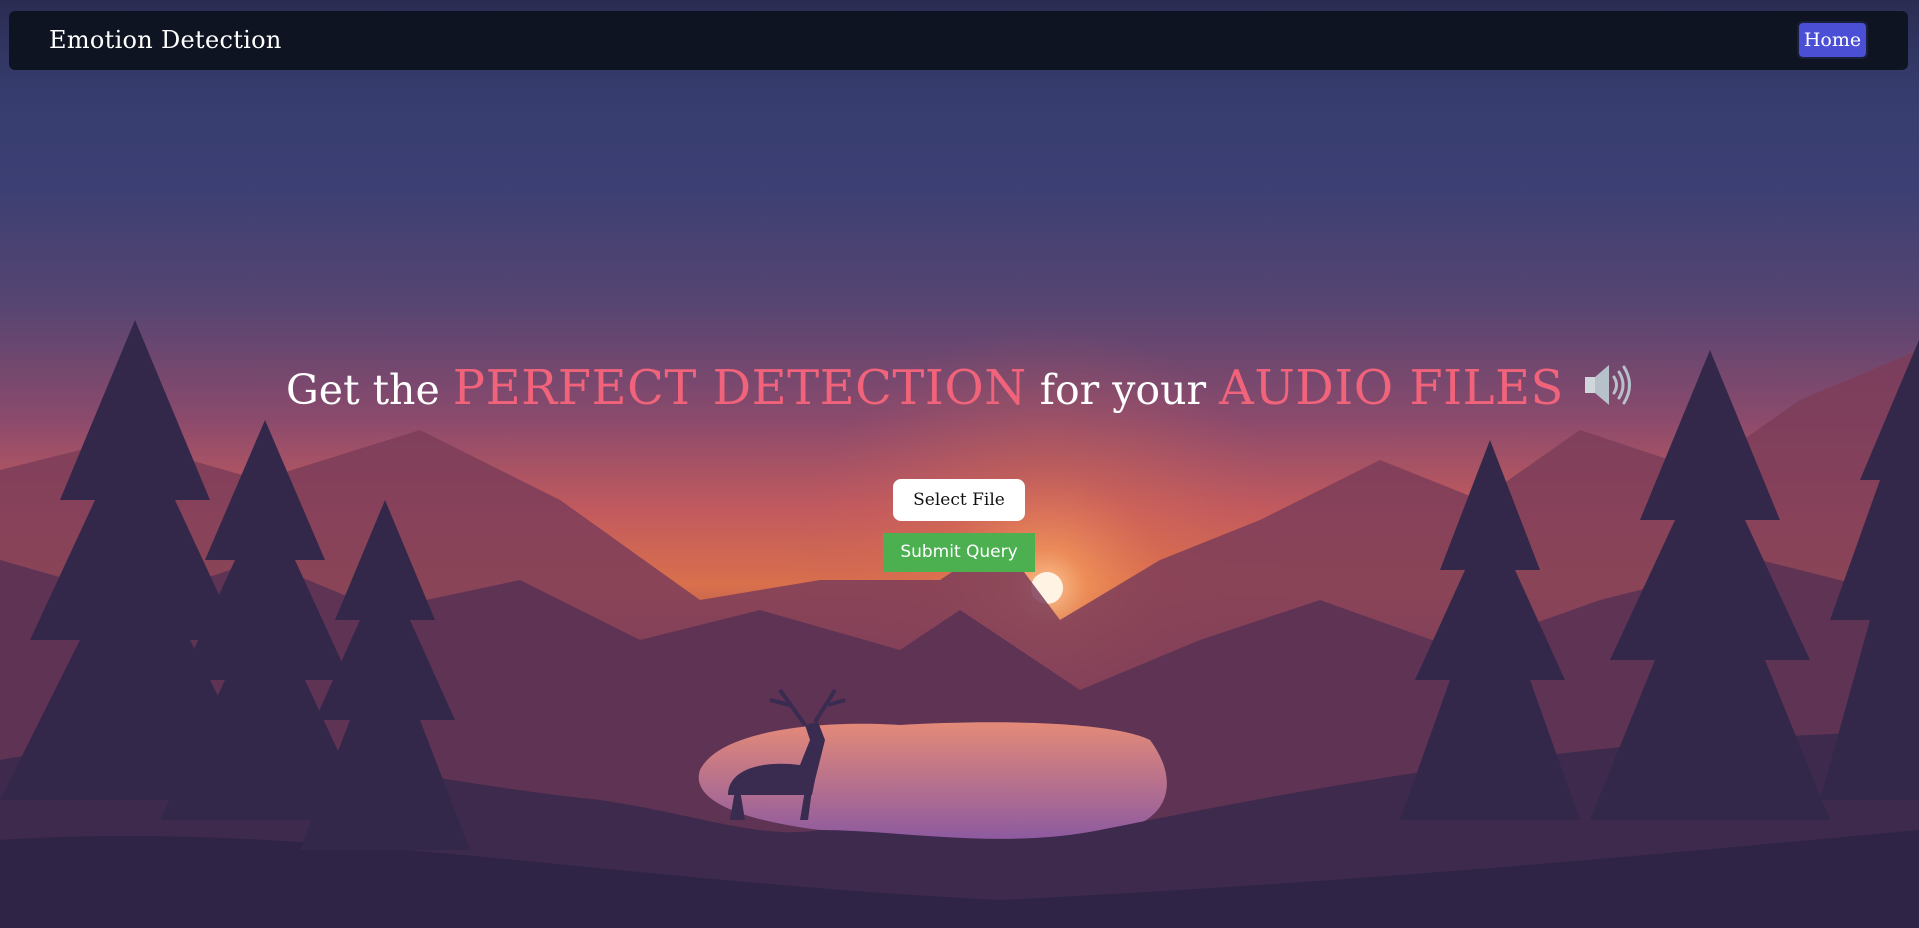 This screenshot has width=1919, height=928. What do you see at coordinates (959, 500) in the screenshot?
I see `select-file-button: Select File` at bounding box center [959, 500].